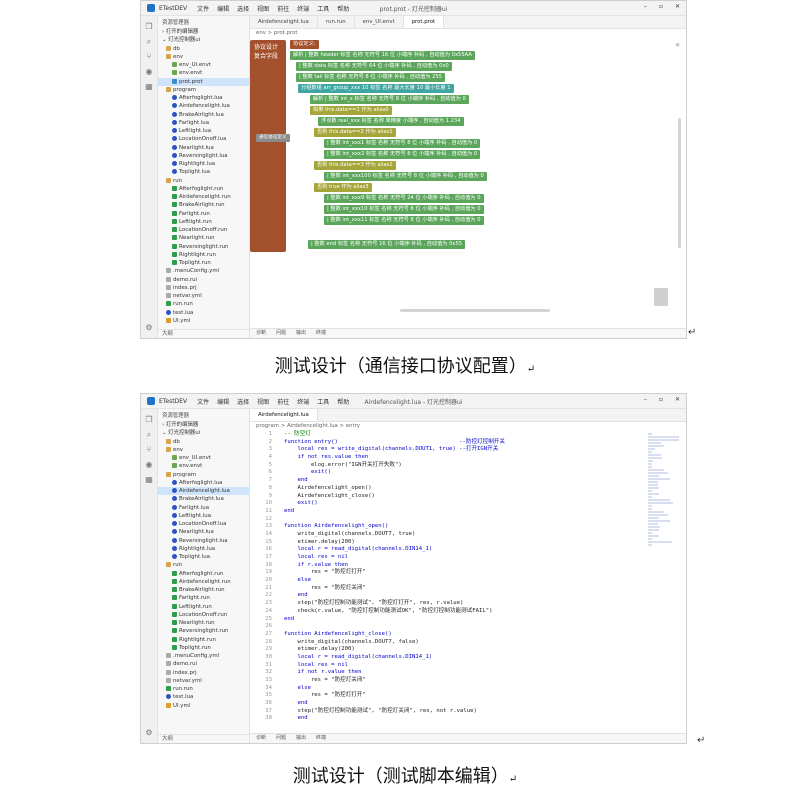 This screenshot has width=810, height=792. I want to click on open-editors-section: › 打开的编辑器, so click(203, 32).